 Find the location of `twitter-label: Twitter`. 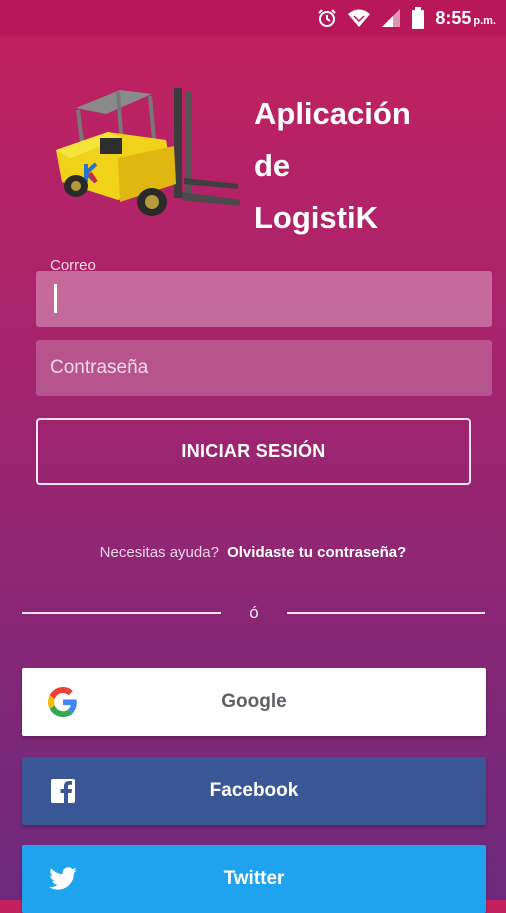

twitter-label: Twitter is located at coordinates (254, 878).